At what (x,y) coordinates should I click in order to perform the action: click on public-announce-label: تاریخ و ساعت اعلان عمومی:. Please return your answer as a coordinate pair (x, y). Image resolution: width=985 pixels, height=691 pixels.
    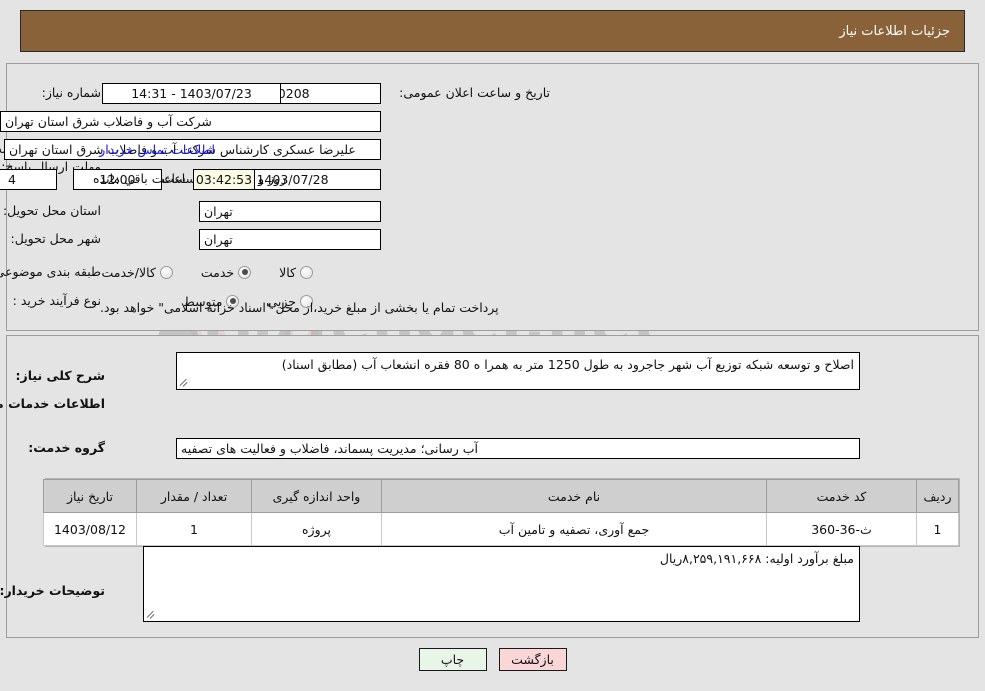
    Looking at the image, I should click on (474, 93).